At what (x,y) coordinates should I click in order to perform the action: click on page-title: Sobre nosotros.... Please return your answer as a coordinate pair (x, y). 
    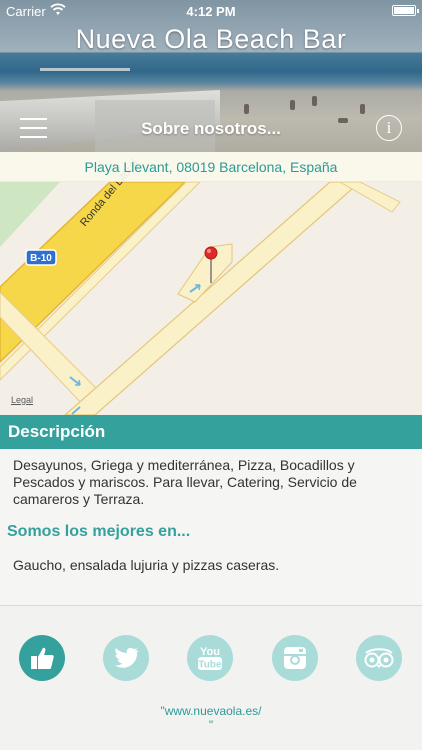
    Looking at the image, I should click on (211, 128).